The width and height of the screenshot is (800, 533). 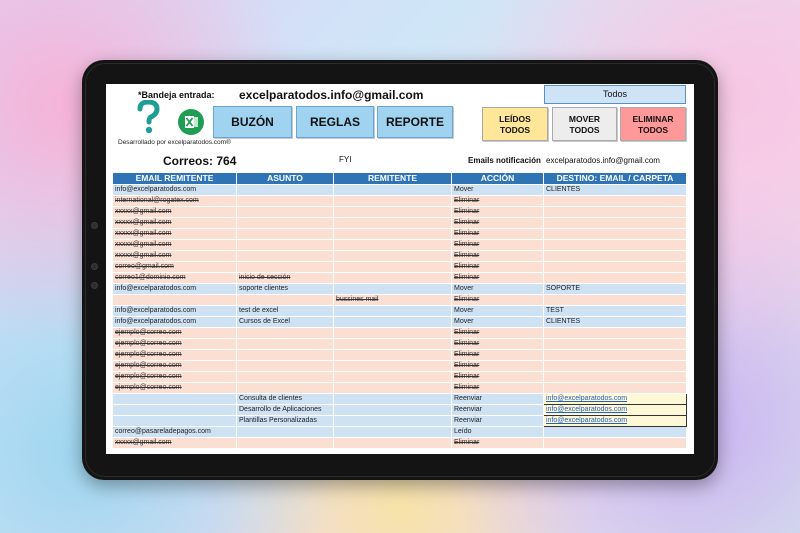 What do you see at coordinates (285, 289) in the screenshot?
I see `cell-asunto: soporte clientes` at bounding box center [285, 289].